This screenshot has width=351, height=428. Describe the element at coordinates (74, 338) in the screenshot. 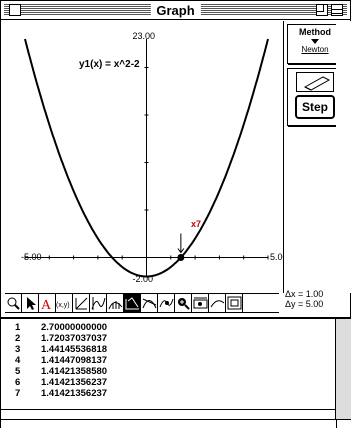

I see `iteration-value: 1.72037037037` at that location.